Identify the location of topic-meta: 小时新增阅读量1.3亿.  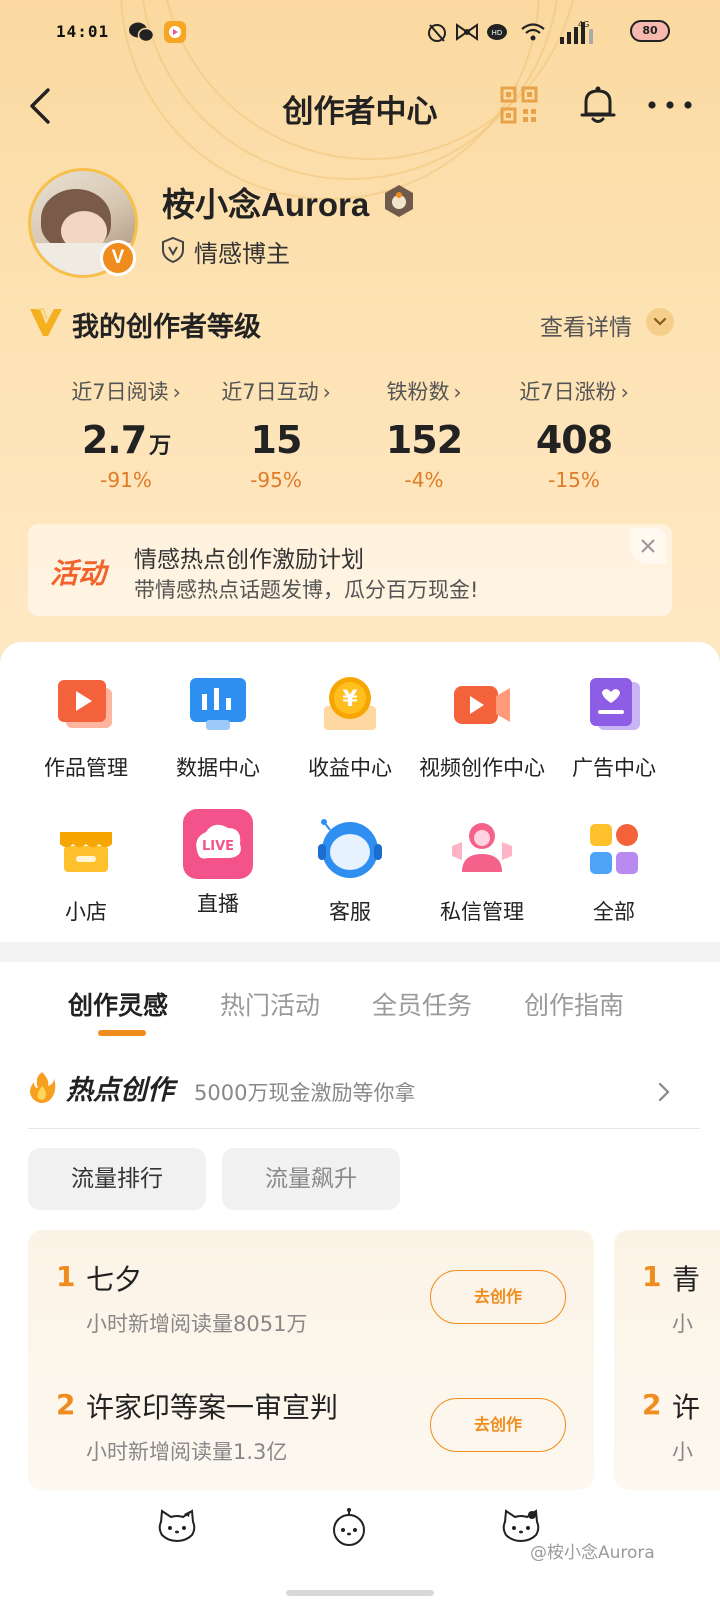
(187, 1452).